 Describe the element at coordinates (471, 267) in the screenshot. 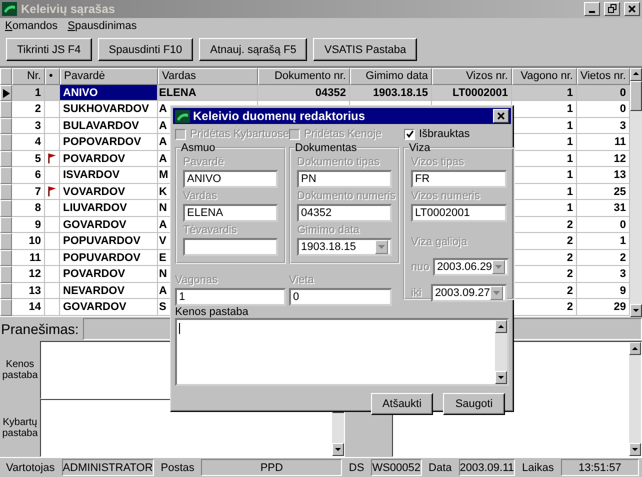

I see `date-dropdown: 2003.06.29` at that location.